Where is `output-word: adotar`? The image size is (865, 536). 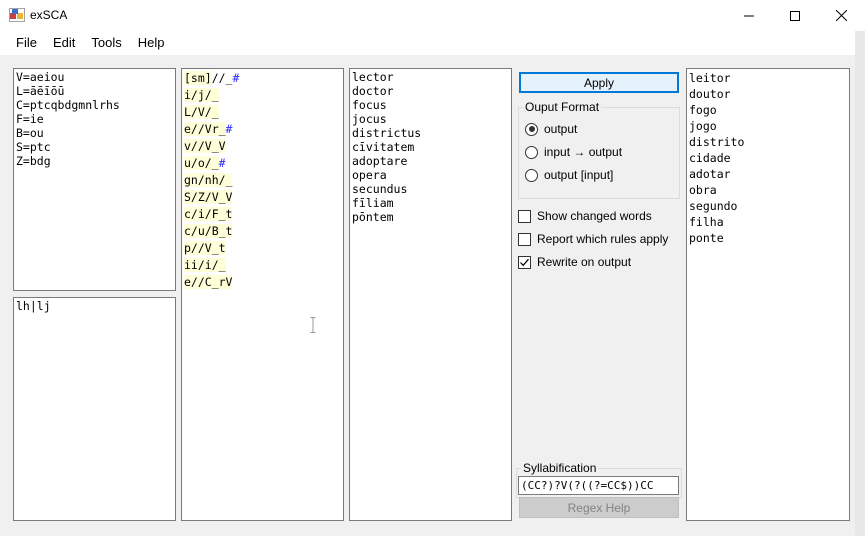 output-word: adotar is located at coordinates (710, 174).